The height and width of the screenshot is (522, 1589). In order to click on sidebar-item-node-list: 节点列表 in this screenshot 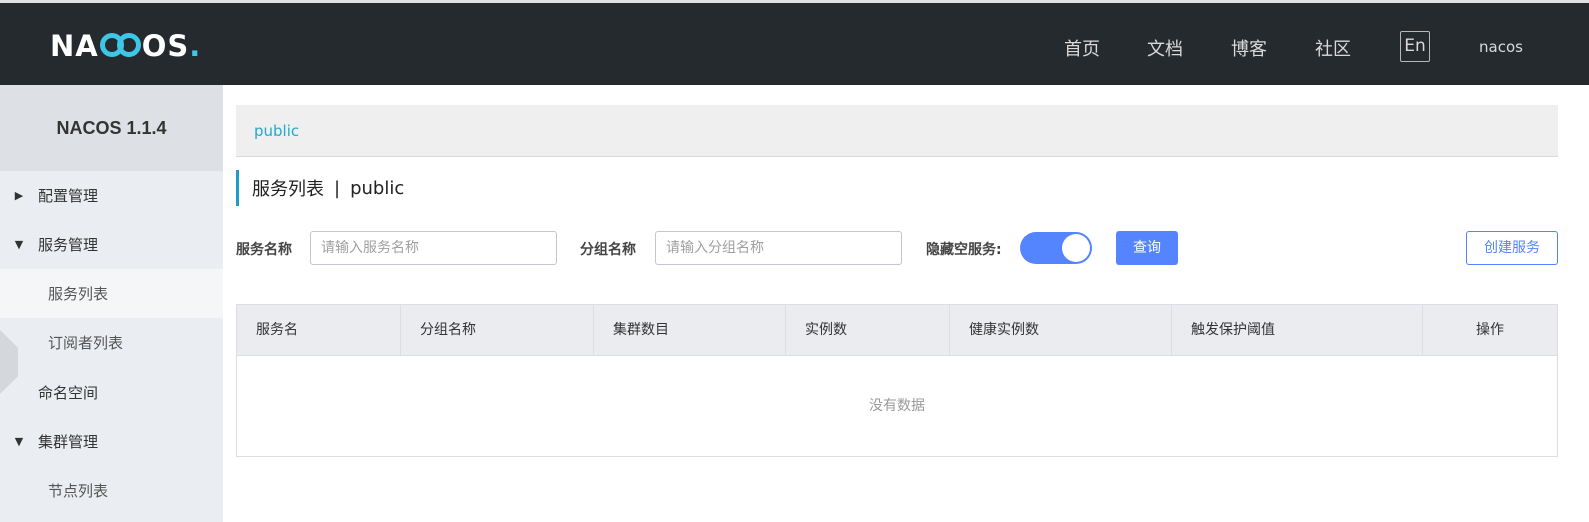, I will do `click(111, 490)`.